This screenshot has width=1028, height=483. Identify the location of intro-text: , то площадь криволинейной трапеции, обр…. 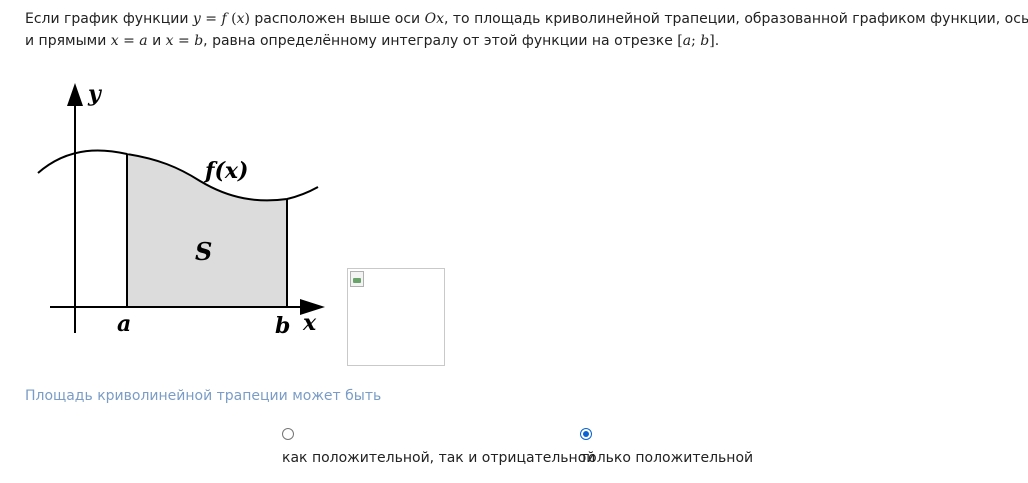
(736, 19).